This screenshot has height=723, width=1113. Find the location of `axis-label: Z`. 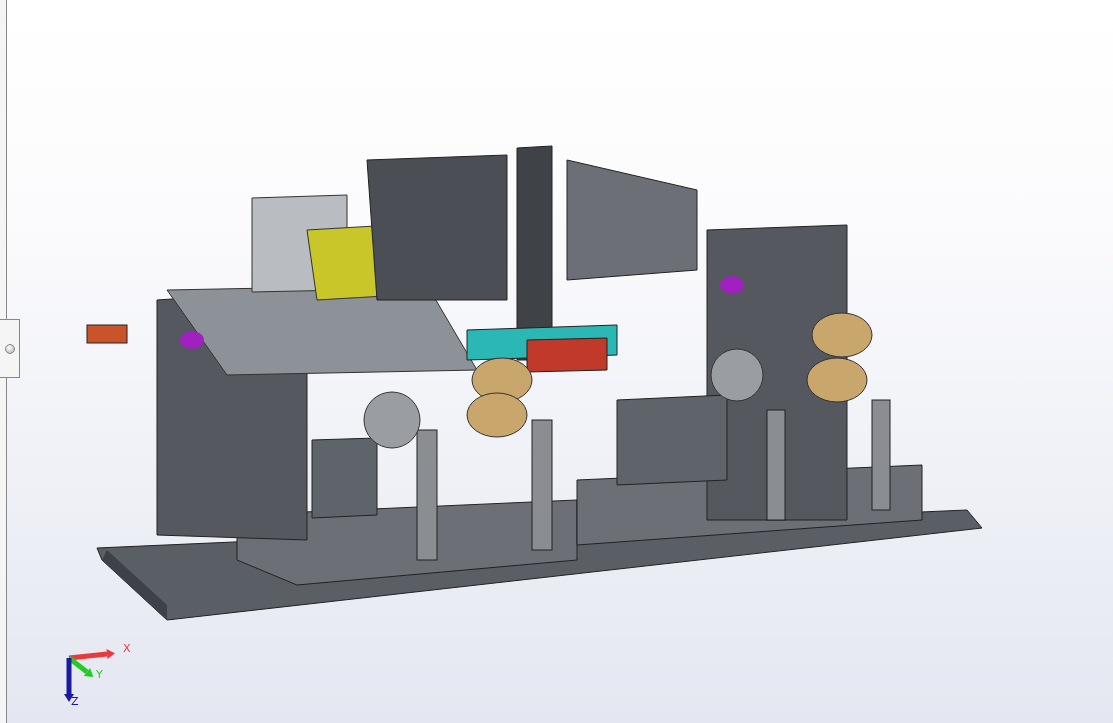

axis-label: Z is located at coordinates (75, 701).